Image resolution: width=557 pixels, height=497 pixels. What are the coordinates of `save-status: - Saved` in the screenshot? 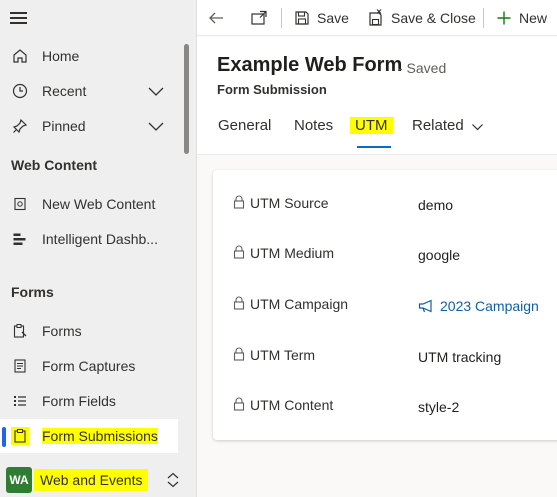 It's located at (422, 68).